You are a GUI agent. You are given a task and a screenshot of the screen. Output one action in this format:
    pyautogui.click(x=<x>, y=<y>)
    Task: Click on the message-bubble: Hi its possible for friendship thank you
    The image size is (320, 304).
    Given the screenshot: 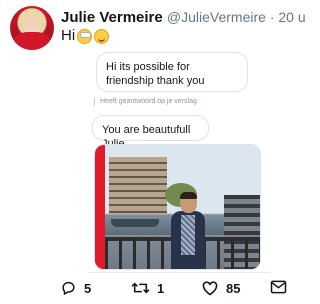 What is the action you would take?
    pyautogui.click(x=172, y=72)
    